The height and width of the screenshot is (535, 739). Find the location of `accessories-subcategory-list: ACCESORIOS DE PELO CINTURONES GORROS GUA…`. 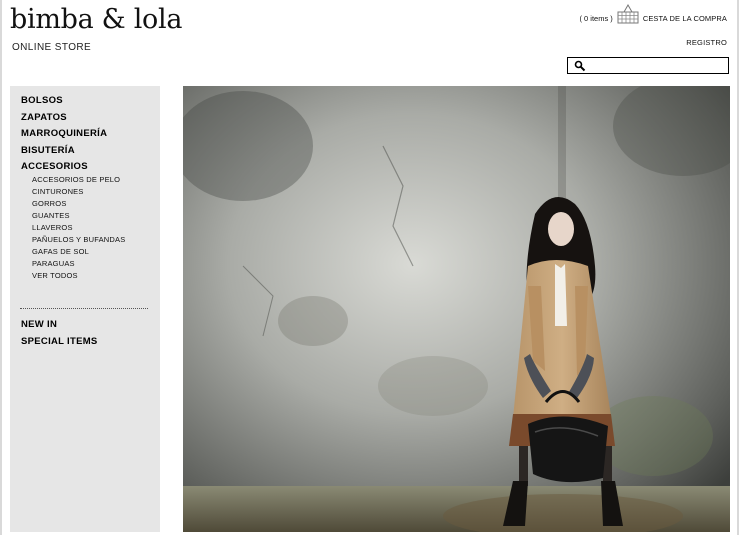

accessories-subcategory-list: ACCESORIOS DE PELO CINTURONES GORROS GUA… is located at coordinates (78, 228).